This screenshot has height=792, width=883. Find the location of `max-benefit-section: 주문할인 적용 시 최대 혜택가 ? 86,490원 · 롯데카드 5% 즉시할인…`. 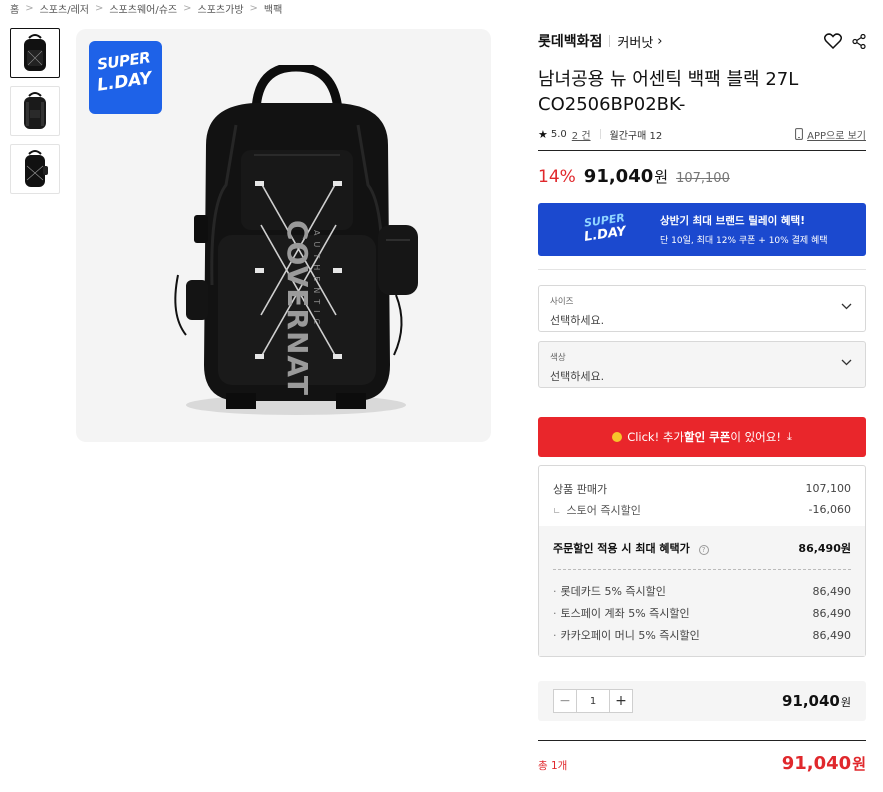

max-benefit-section: 주문할인 적용 시 최대 혜택가 ? 86,490원 · 롯데카드 5% 즉시할인… is located at coordinates (702, 591).